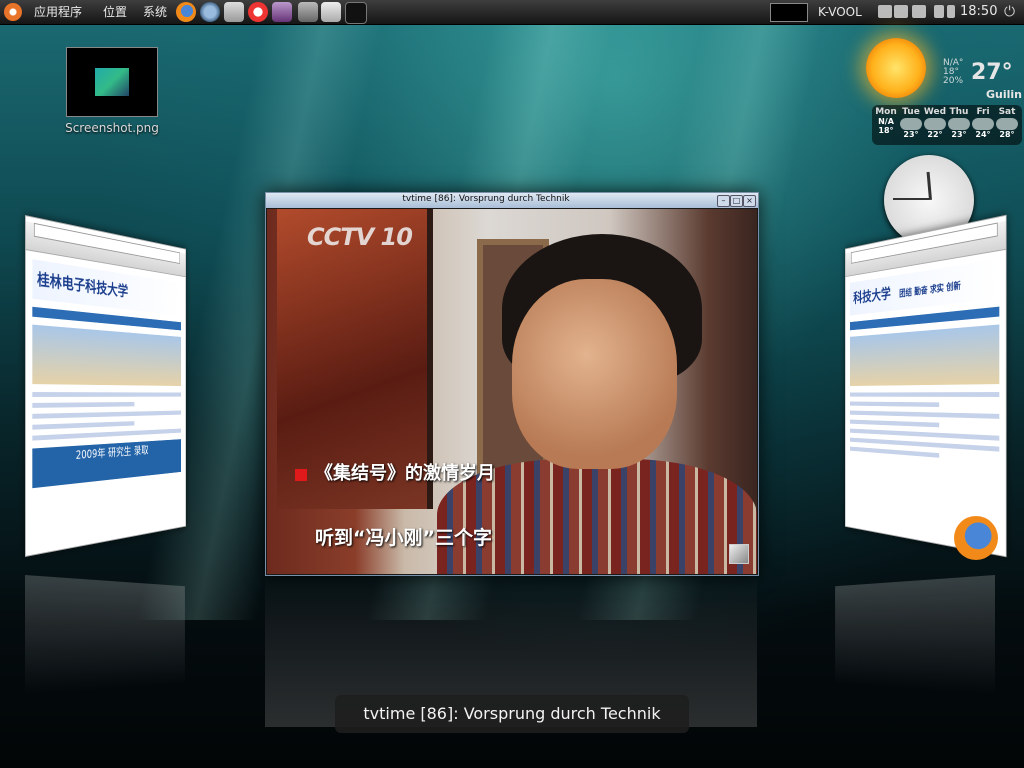  What do you see at coordinates (403, 536) in the screenshot?
I see `subtitle-bottom: 听到“冯小刚”三个字` at bounding box center [403, 536].